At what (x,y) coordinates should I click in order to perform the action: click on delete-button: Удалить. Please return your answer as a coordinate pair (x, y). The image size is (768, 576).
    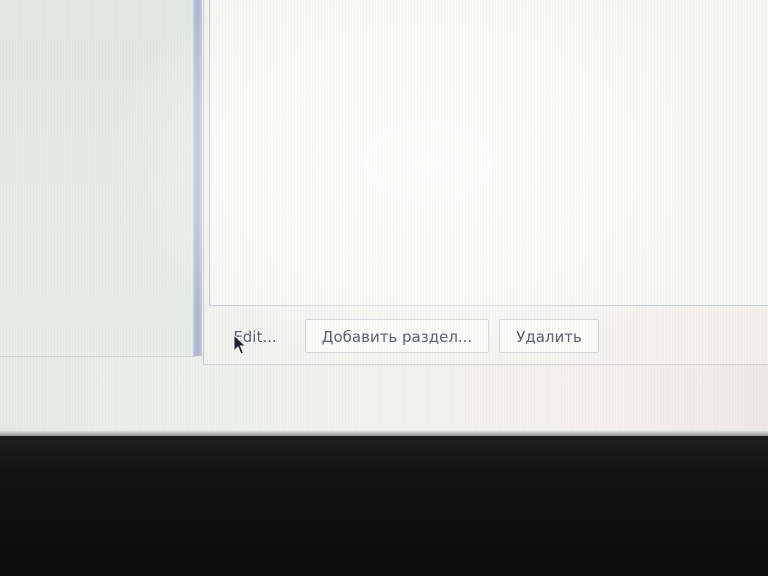
    Looking at the image, I should click on (549, 336).